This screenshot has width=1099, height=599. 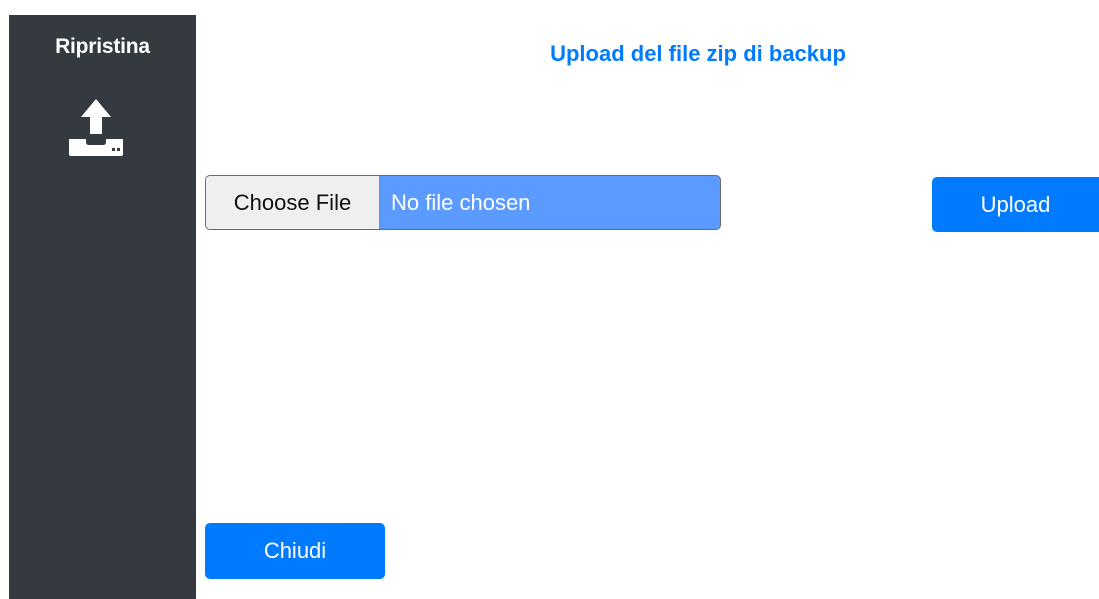 I want to click on upload-button: Upload, so click(x=1015, y=204).